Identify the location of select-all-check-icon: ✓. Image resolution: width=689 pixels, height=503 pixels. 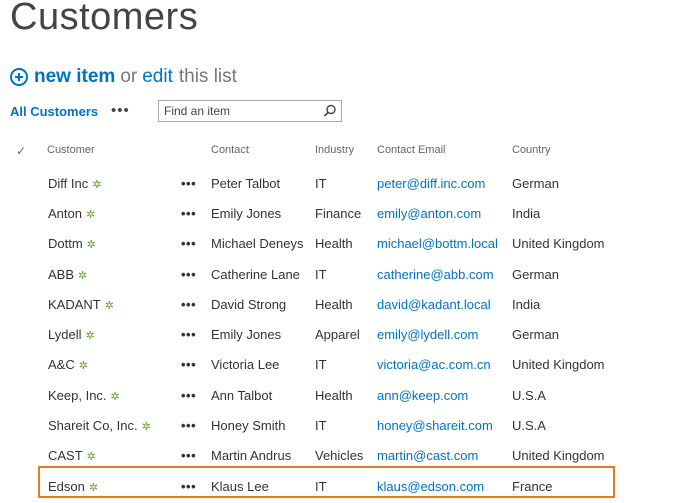
(21, 151).